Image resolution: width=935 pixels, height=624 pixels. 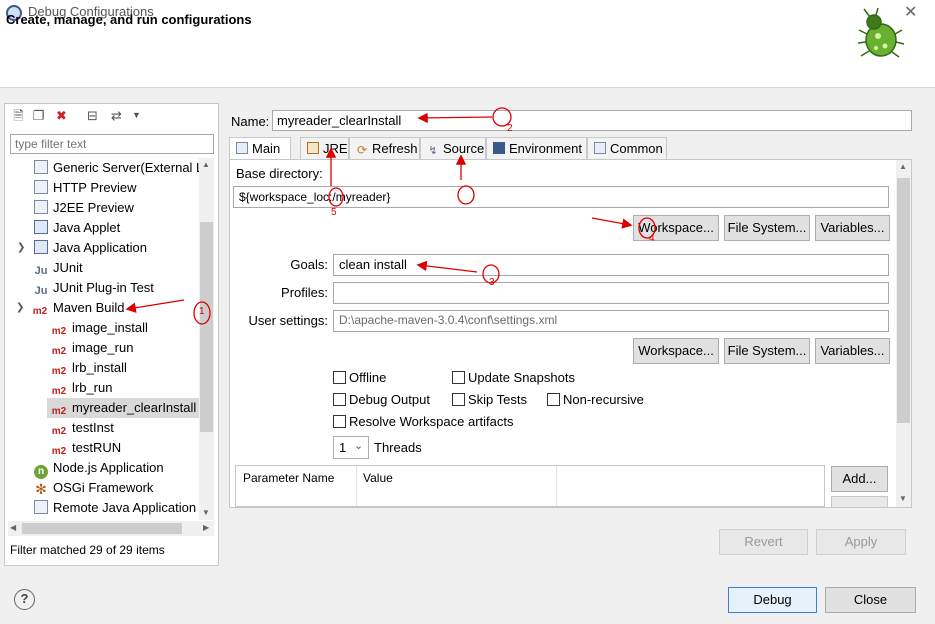 I want to click on delete-icon: ✖, so click(x=61, y=115).